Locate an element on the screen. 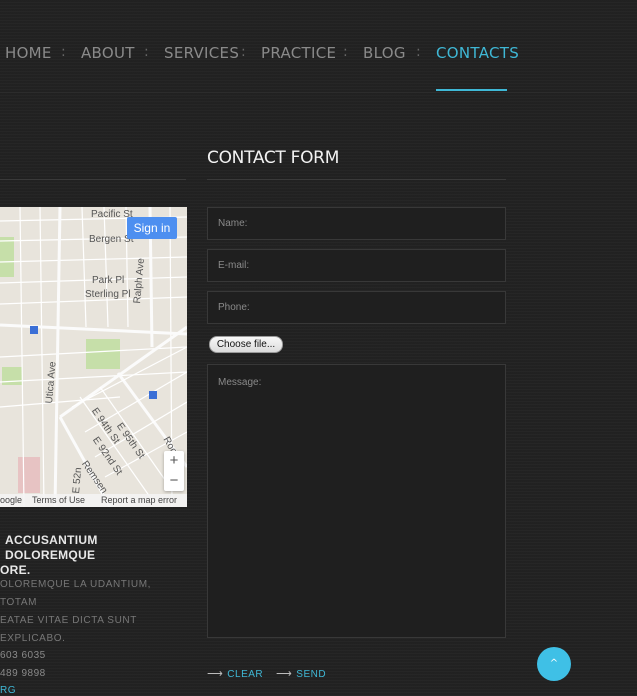 The height and width of the screenshot is (696, 637). nav-item-contacts: CONTACTS is located at coordinates (477, 53).